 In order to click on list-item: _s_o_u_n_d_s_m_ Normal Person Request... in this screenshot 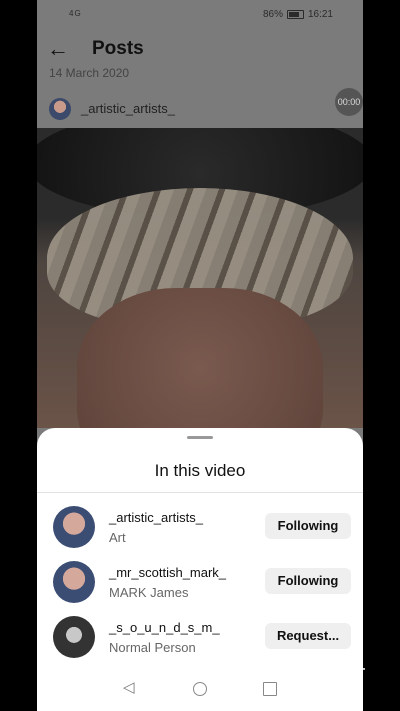, I will do `click(200, 636)`.